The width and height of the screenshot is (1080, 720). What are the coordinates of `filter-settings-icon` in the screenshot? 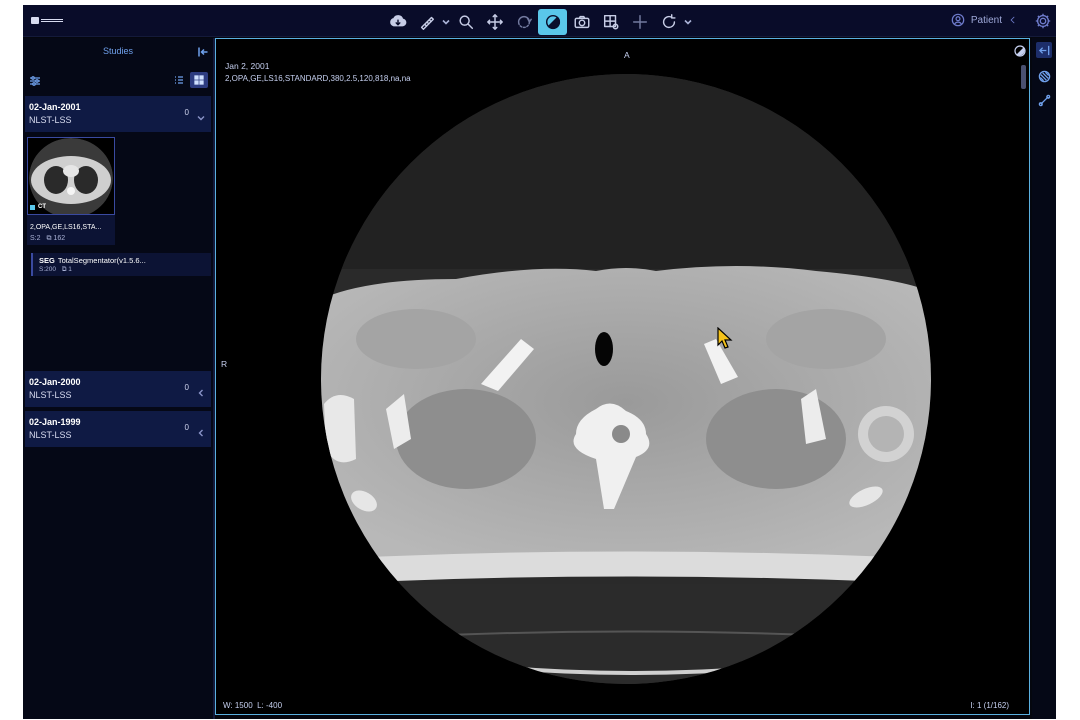 It's located at (35, 80).